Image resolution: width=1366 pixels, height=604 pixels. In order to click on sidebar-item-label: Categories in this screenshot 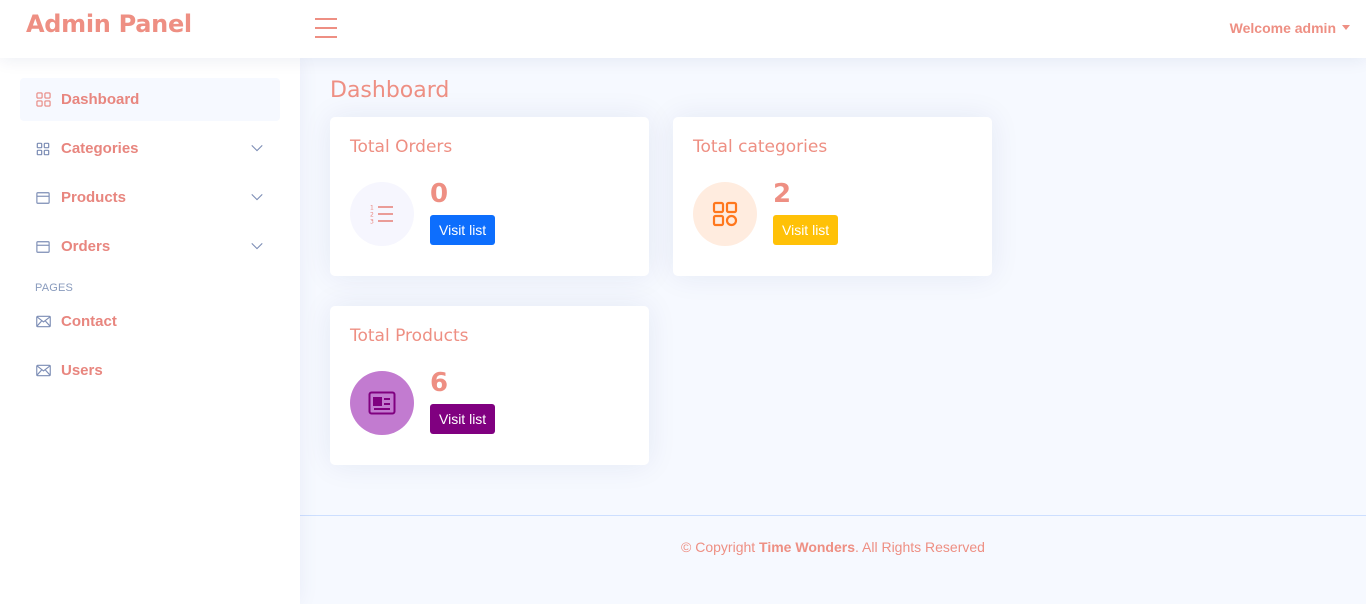, I will do `click(100, 148)`.